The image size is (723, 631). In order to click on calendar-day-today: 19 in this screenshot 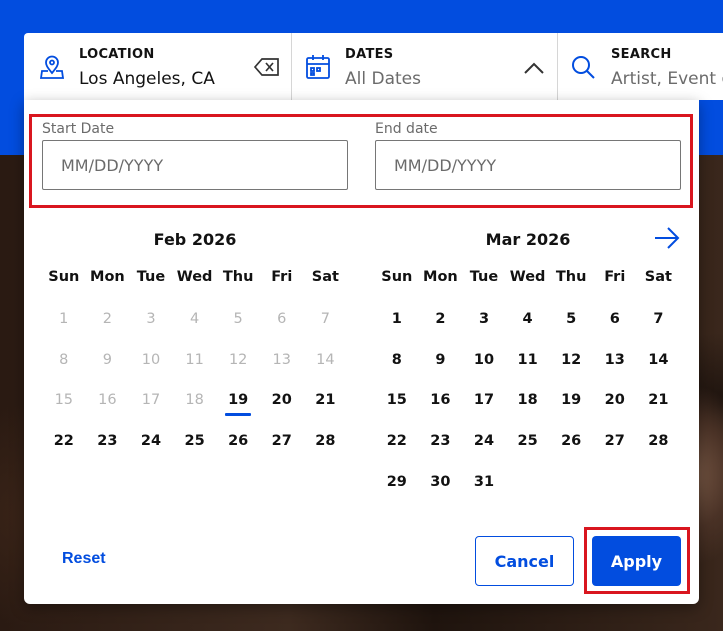, I will do `click(238, 400)`.